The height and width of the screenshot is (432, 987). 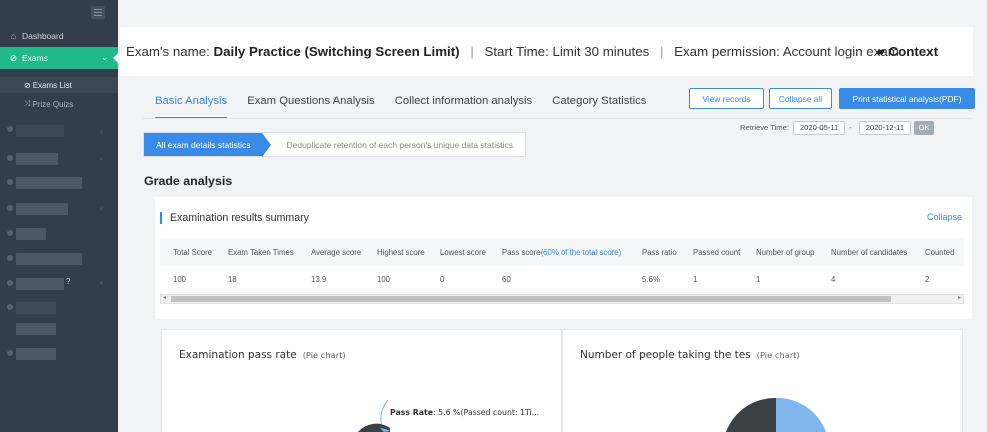 What do you see at coordinates (751, 414) in the screenshot?
I see `people-pie-slice-dark` at bounding box center [751, 414].